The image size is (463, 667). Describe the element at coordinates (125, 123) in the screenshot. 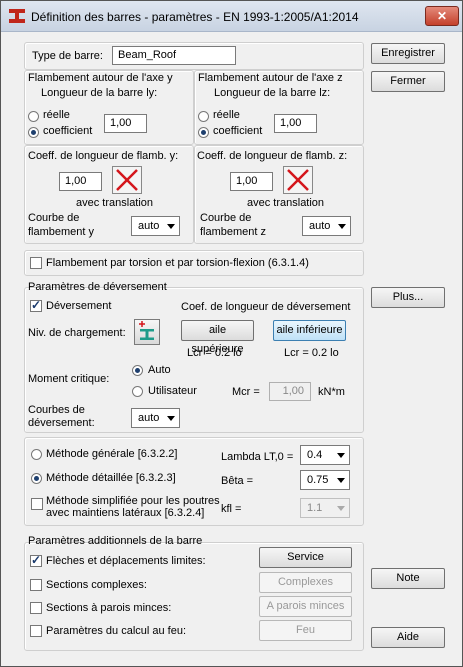

I see `ly-value-input: 1,00` at that location.